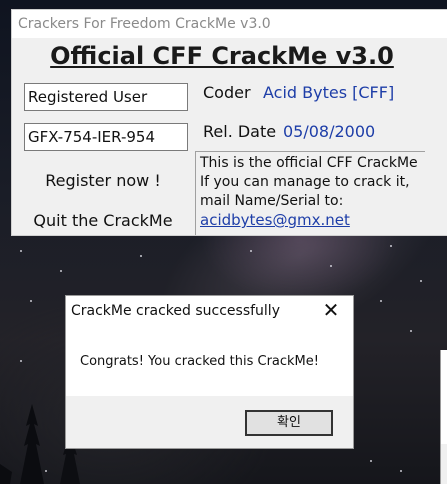 The image size is (447, 484). What do you see at coordinates (240, 131) in the screenshot?
I see `release-date-label: Rel. Date` at bounding box center [240, 131].